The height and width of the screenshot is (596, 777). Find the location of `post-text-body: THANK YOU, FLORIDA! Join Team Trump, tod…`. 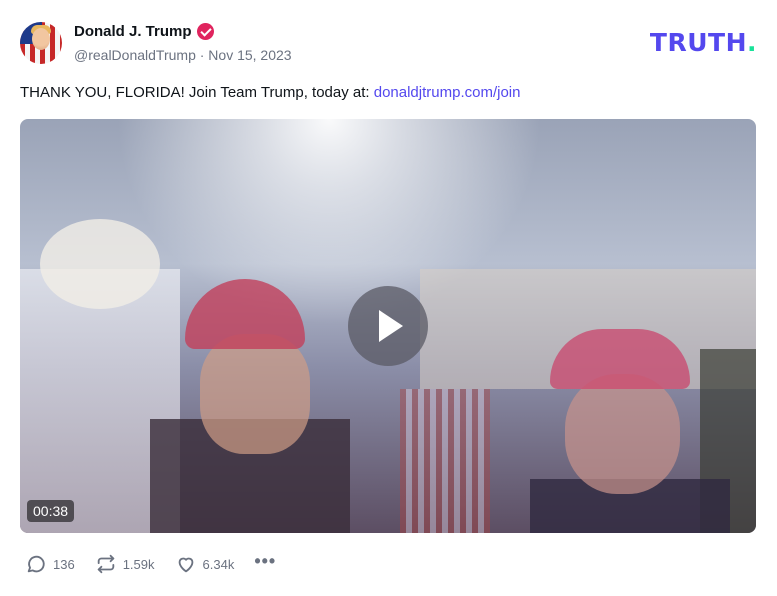

post-text-body: THANK YOU, FLORIDA! Join Team Trump, tod… is located at coordinates (197, 92).